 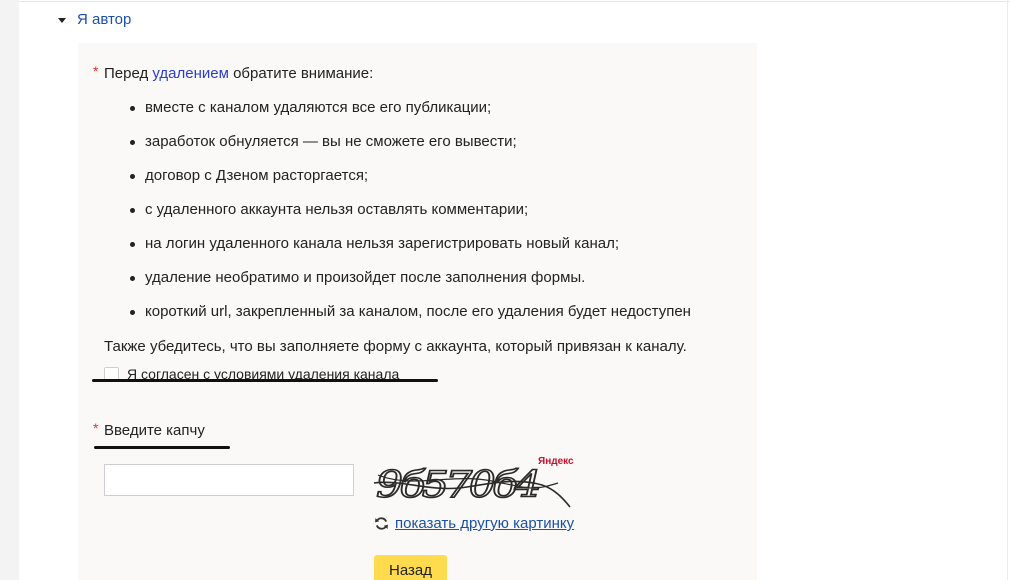 What do you see at coordinates (154, 430) in the screenshot?
I see `captcha-label: Введите капчу` at bounding box center [154, 430].